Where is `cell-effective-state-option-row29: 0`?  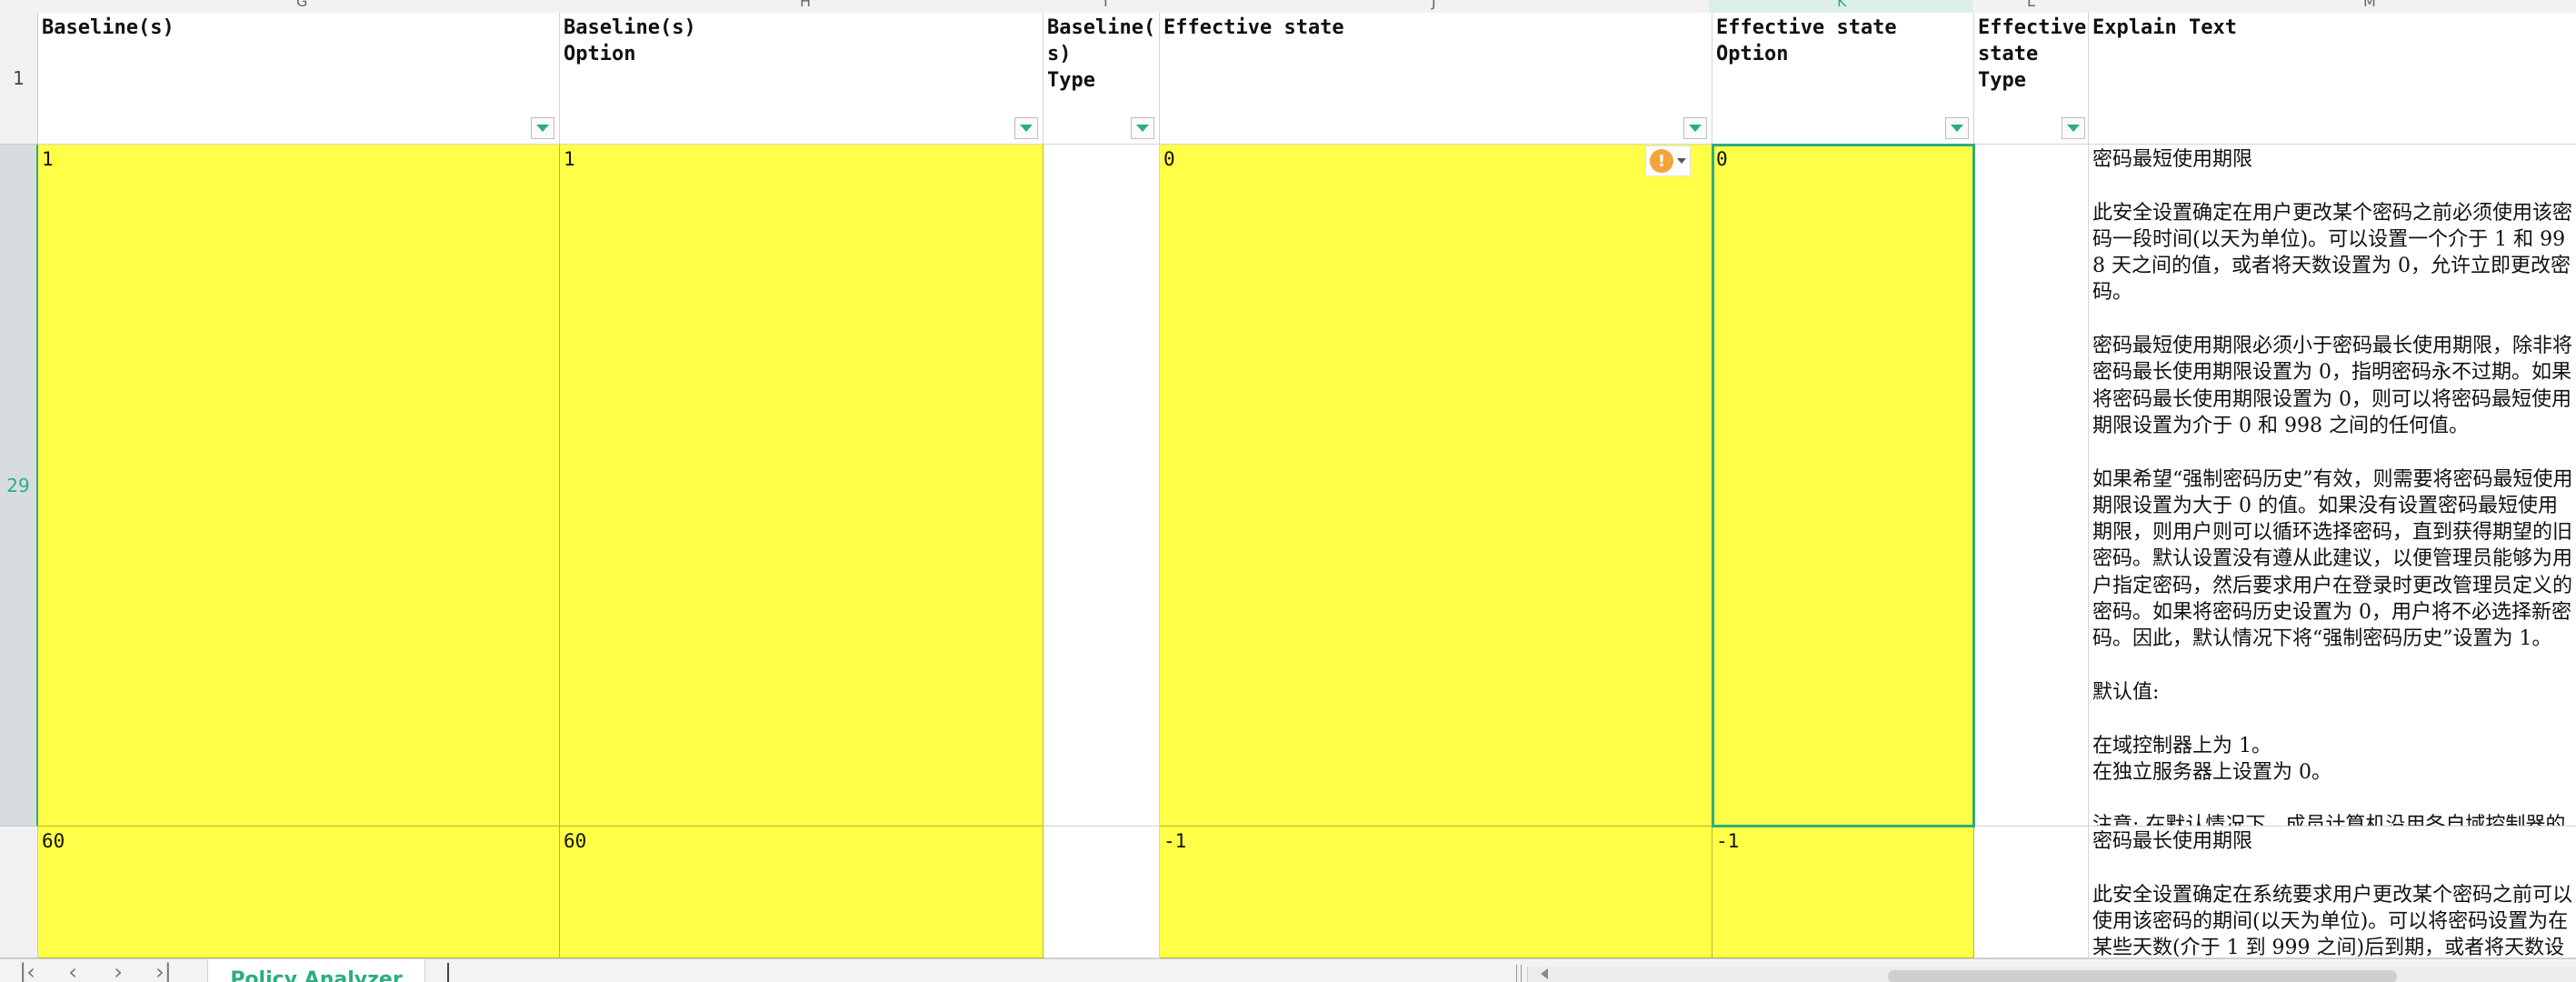
cell-effective-state-option-row29: 0 is located at coordinates (1843, 485).